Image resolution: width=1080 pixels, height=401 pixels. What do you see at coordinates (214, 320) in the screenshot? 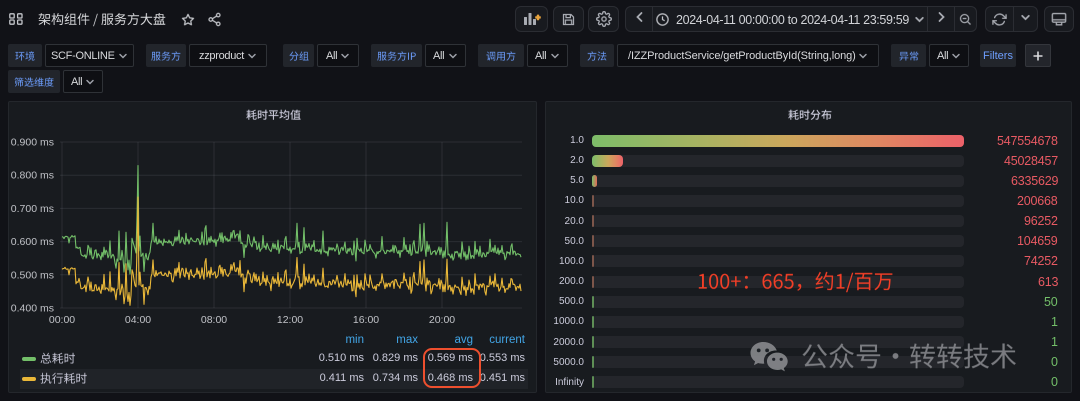
I see `svg-text: 08:00` at bounding box center [214, 320].